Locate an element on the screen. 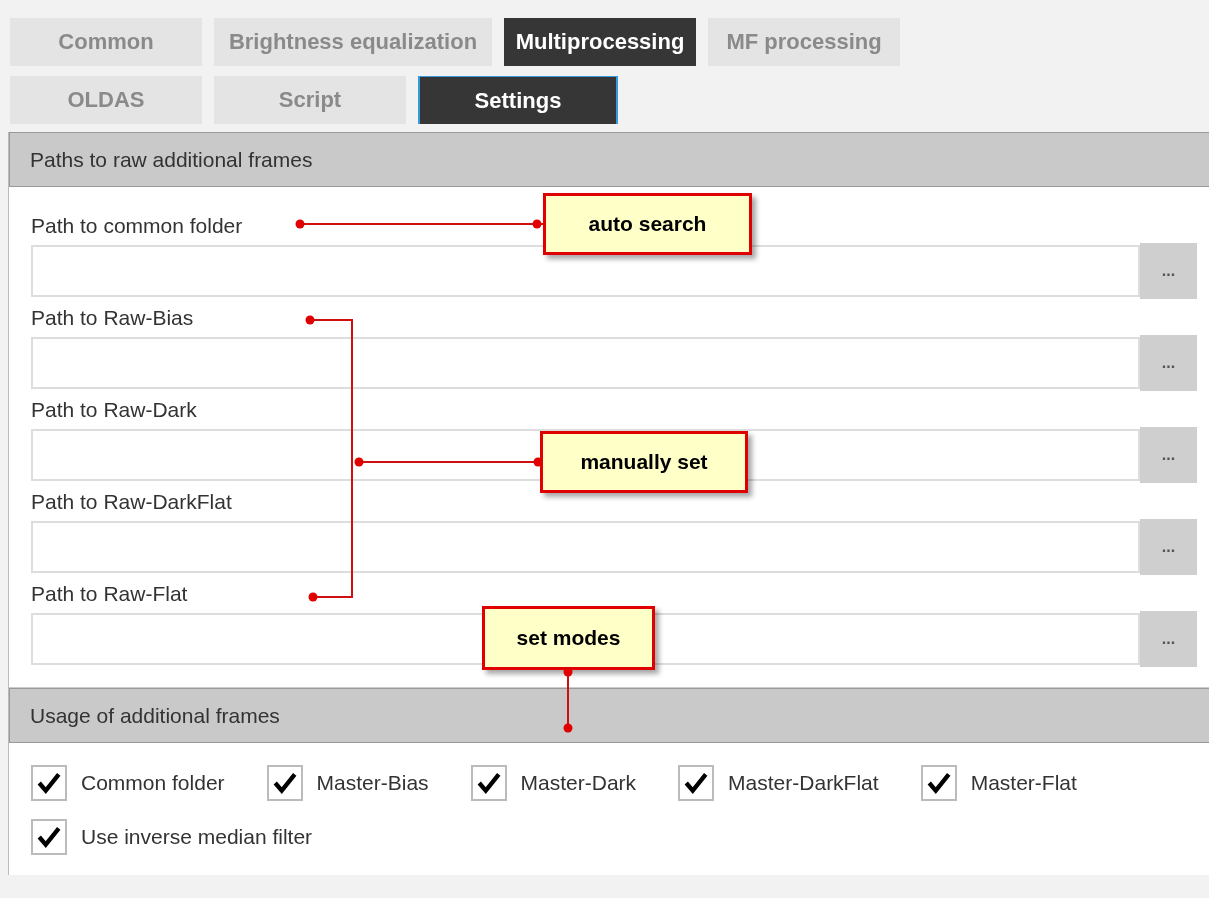 The height and width of the screenshot is (898, 1209). field-label: Path to Raw-Flat is located at coordinates (109, 594).